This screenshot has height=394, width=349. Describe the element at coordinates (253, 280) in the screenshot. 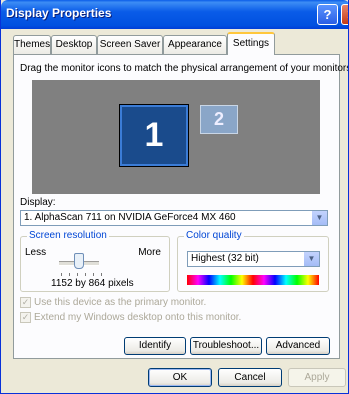

I see `color-spectrum-bar` at that location.